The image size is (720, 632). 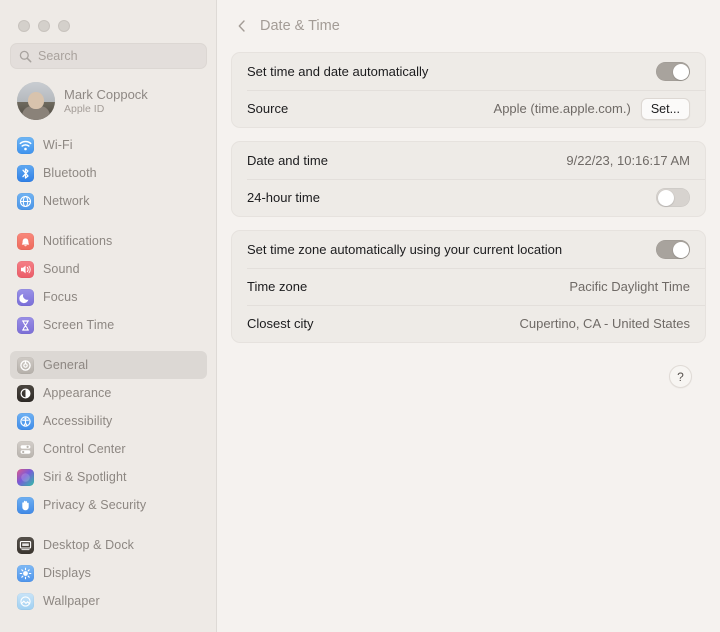 I want to click on row-24-hour-time: 24-hour time, so click(x=468, y=197).